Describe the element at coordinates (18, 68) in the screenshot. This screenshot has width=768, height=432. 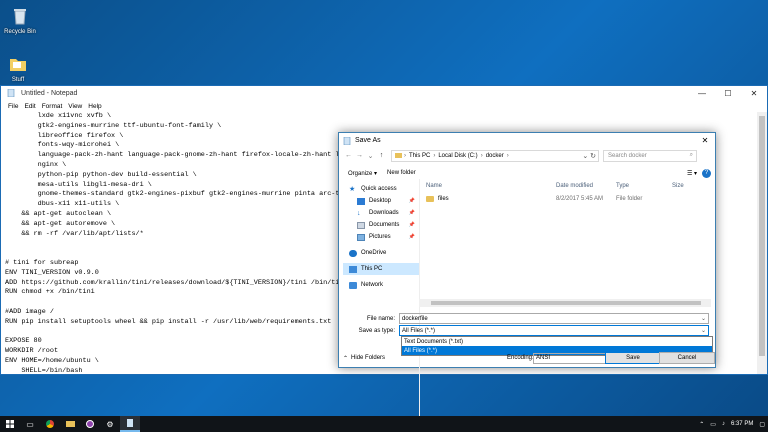
I see `desktop-icon-stuff: Stuff` at that location.